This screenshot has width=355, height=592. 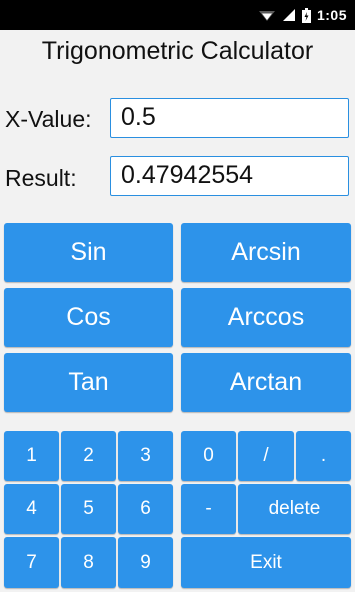 What do you see at coordinates (289, 15) in the screenshot?
I see `signal-icon` at bounding box center [289, 15].